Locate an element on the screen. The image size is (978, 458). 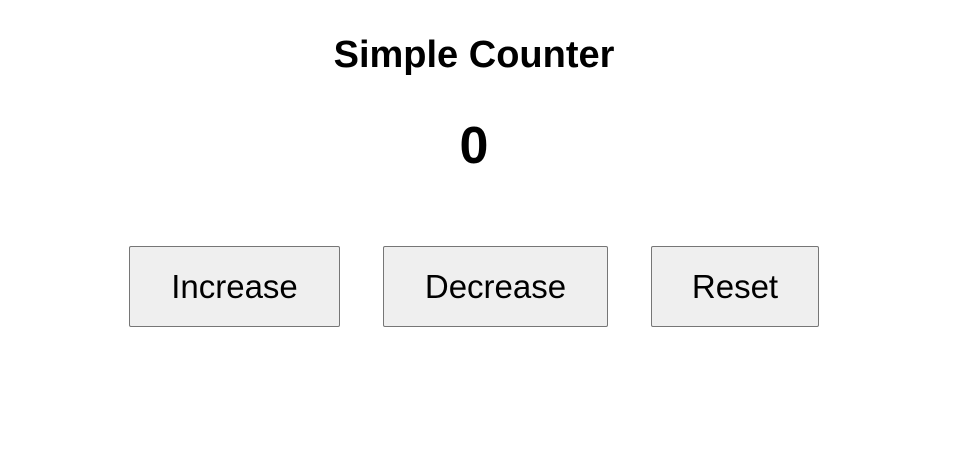
counter-value: 0 is located at coordinates (474, 146).